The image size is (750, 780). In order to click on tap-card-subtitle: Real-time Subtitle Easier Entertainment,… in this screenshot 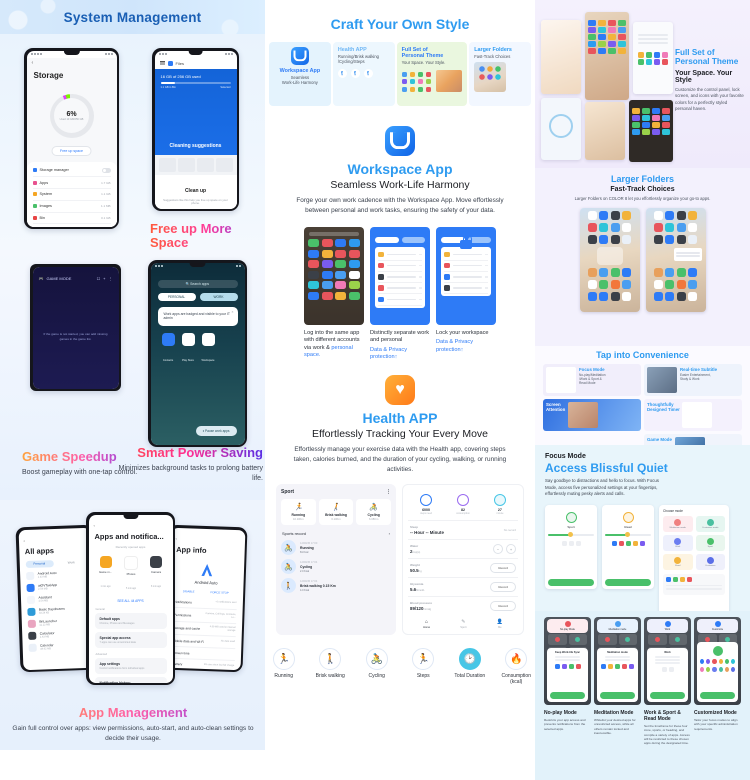, I will do `click(693, 380)`.